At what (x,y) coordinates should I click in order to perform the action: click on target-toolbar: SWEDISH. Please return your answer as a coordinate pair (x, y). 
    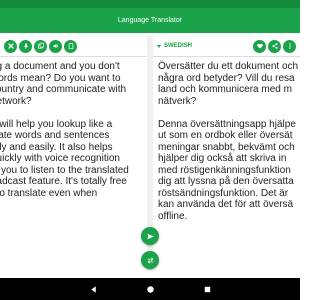
    Looking at the image, I should click on (226, 46).